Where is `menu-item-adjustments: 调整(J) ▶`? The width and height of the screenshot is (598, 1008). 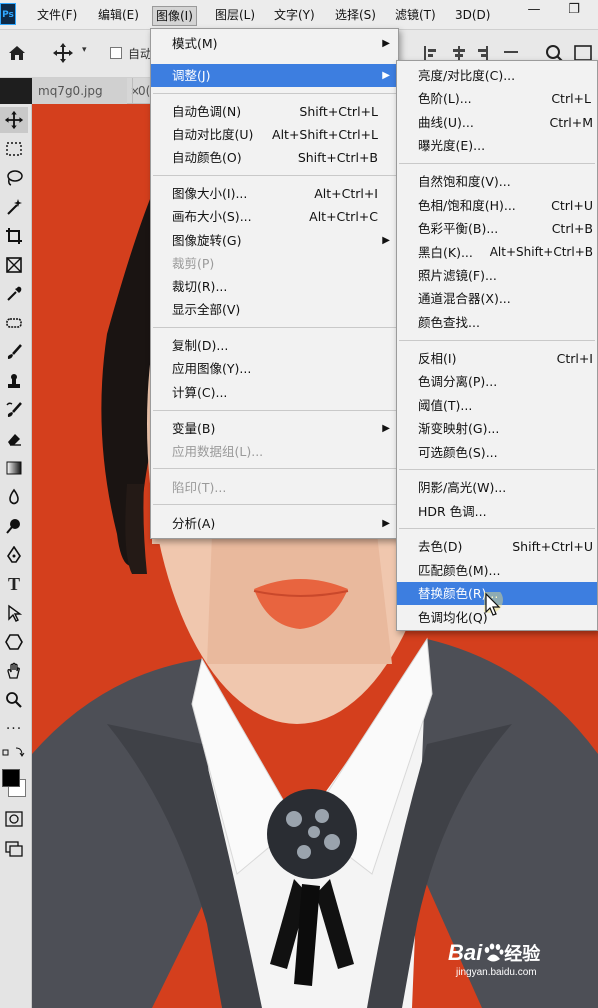
menu-item-adjustments: 调整(J) ▶ is located at coordinates (274, 75).